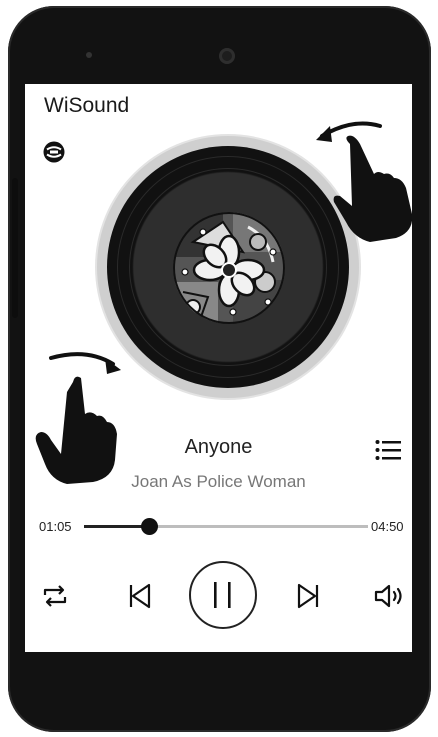 The image size is (438, 737). Describe the element at coordinates (117, 526) in the screenshot. I see `progress-fill` at that location.